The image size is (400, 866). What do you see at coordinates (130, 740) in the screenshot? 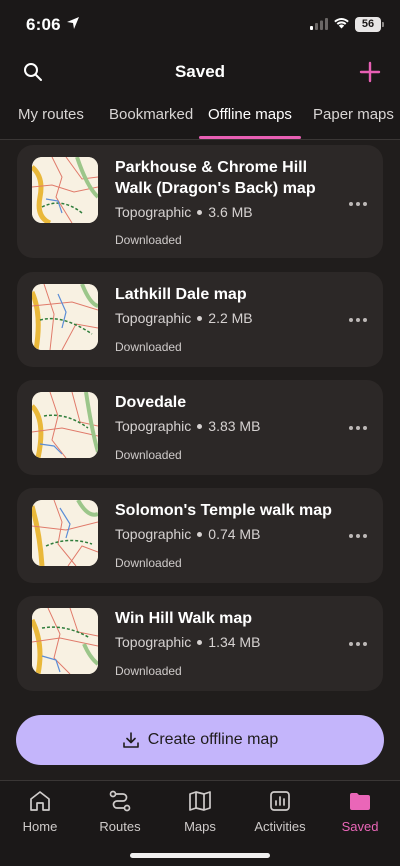
I see `download-icon` at bounding box center [130, 740].